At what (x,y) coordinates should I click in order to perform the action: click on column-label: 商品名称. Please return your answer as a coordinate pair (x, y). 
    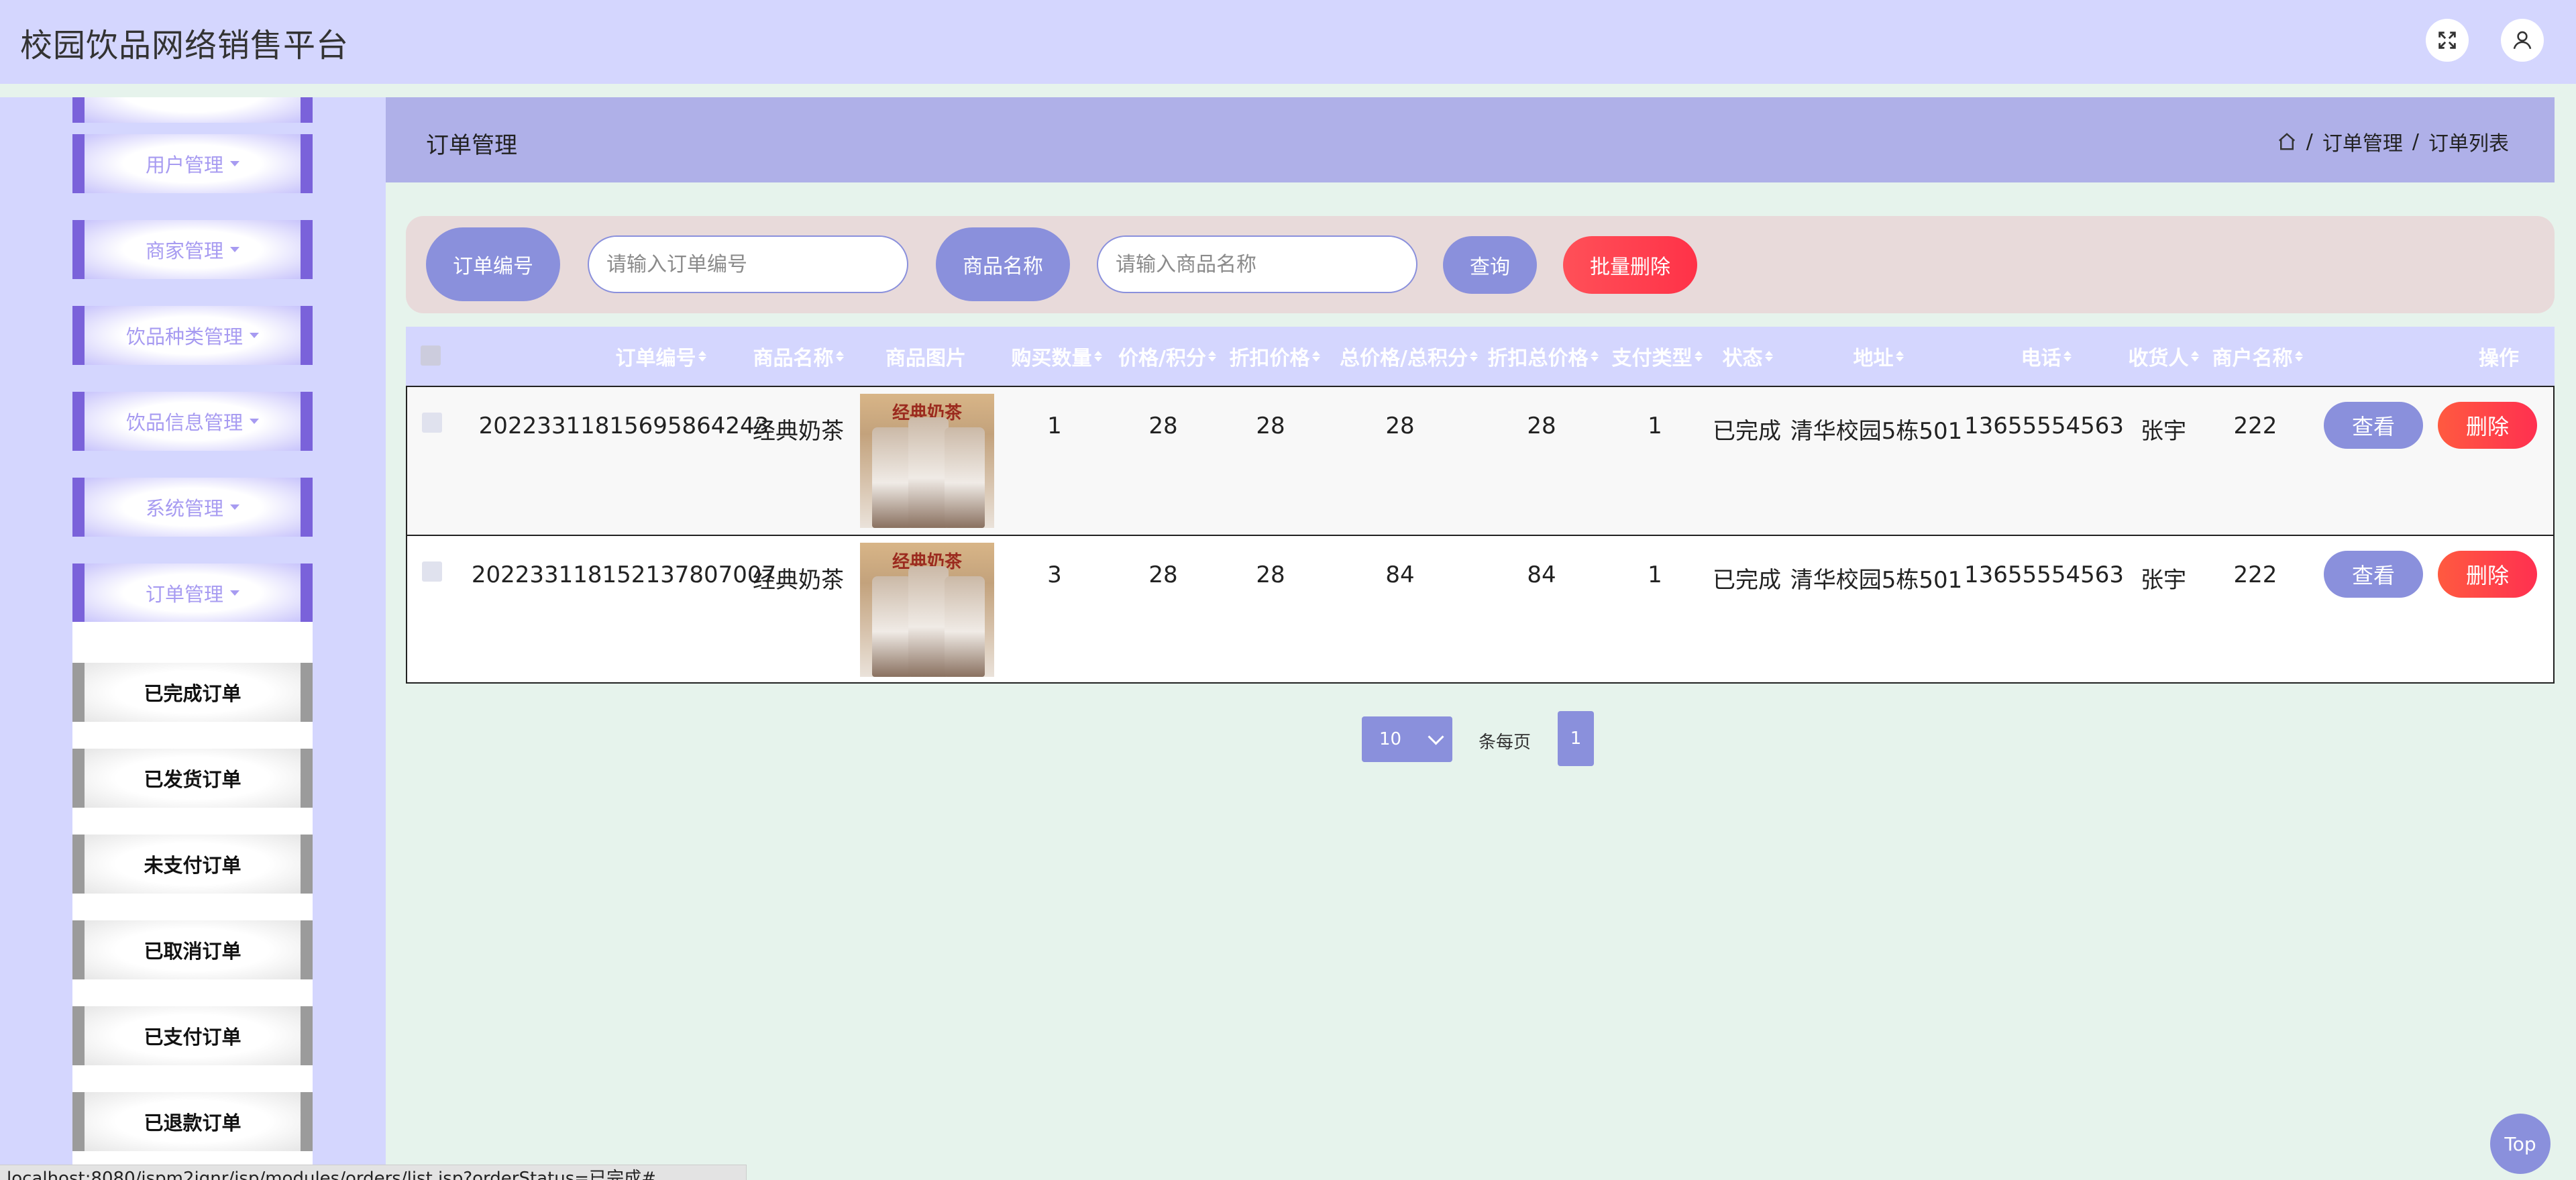
    Looking at the image, I should click on (793, 358).